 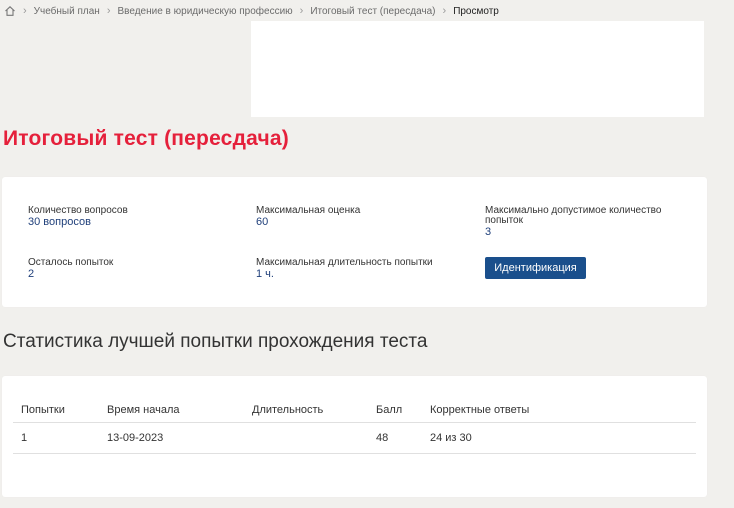 I want to click on table-row: 1 13-09-2023 48 24 из 30, so click(x=354, y=438).